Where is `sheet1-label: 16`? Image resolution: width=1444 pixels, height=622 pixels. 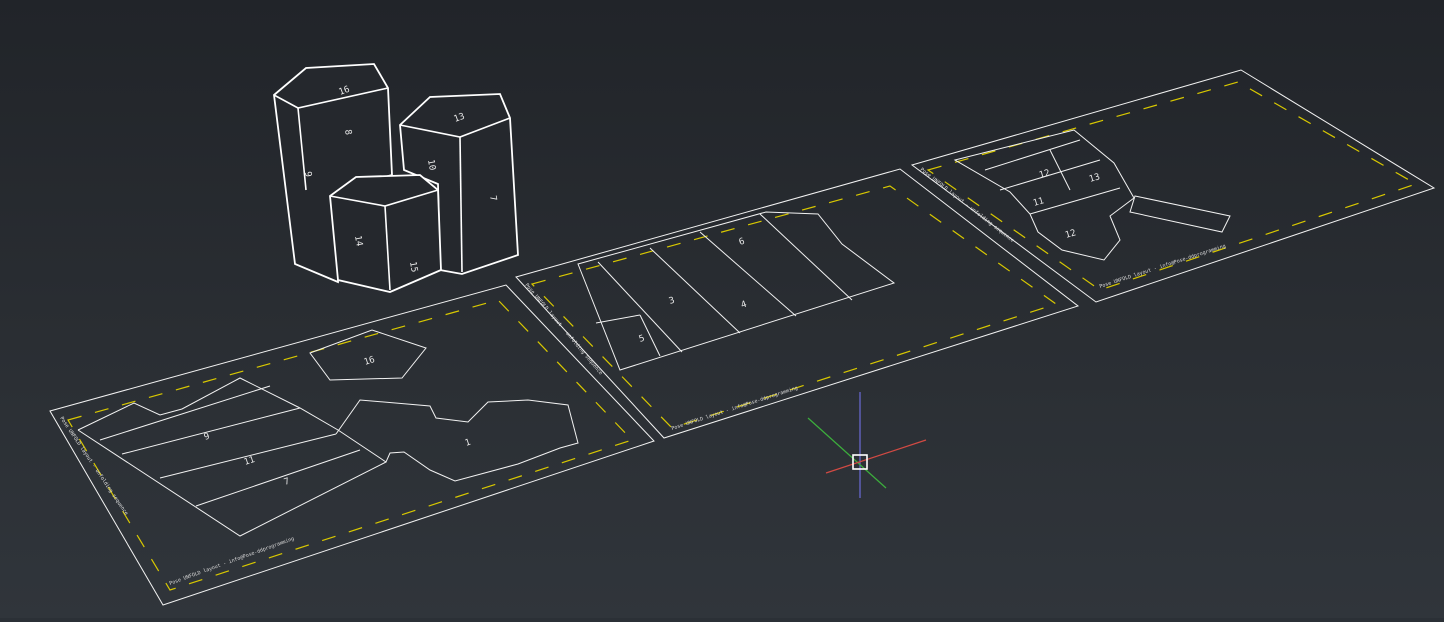
sheet1-label: 16 is located at coordinates (369, 361).